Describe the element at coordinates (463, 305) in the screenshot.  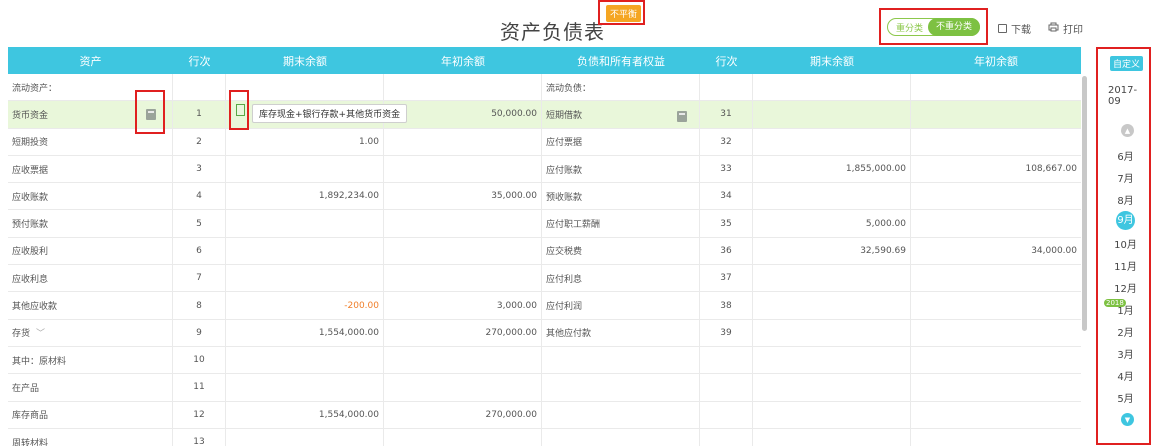
I see `table-cell: 3,000.00` at that location.